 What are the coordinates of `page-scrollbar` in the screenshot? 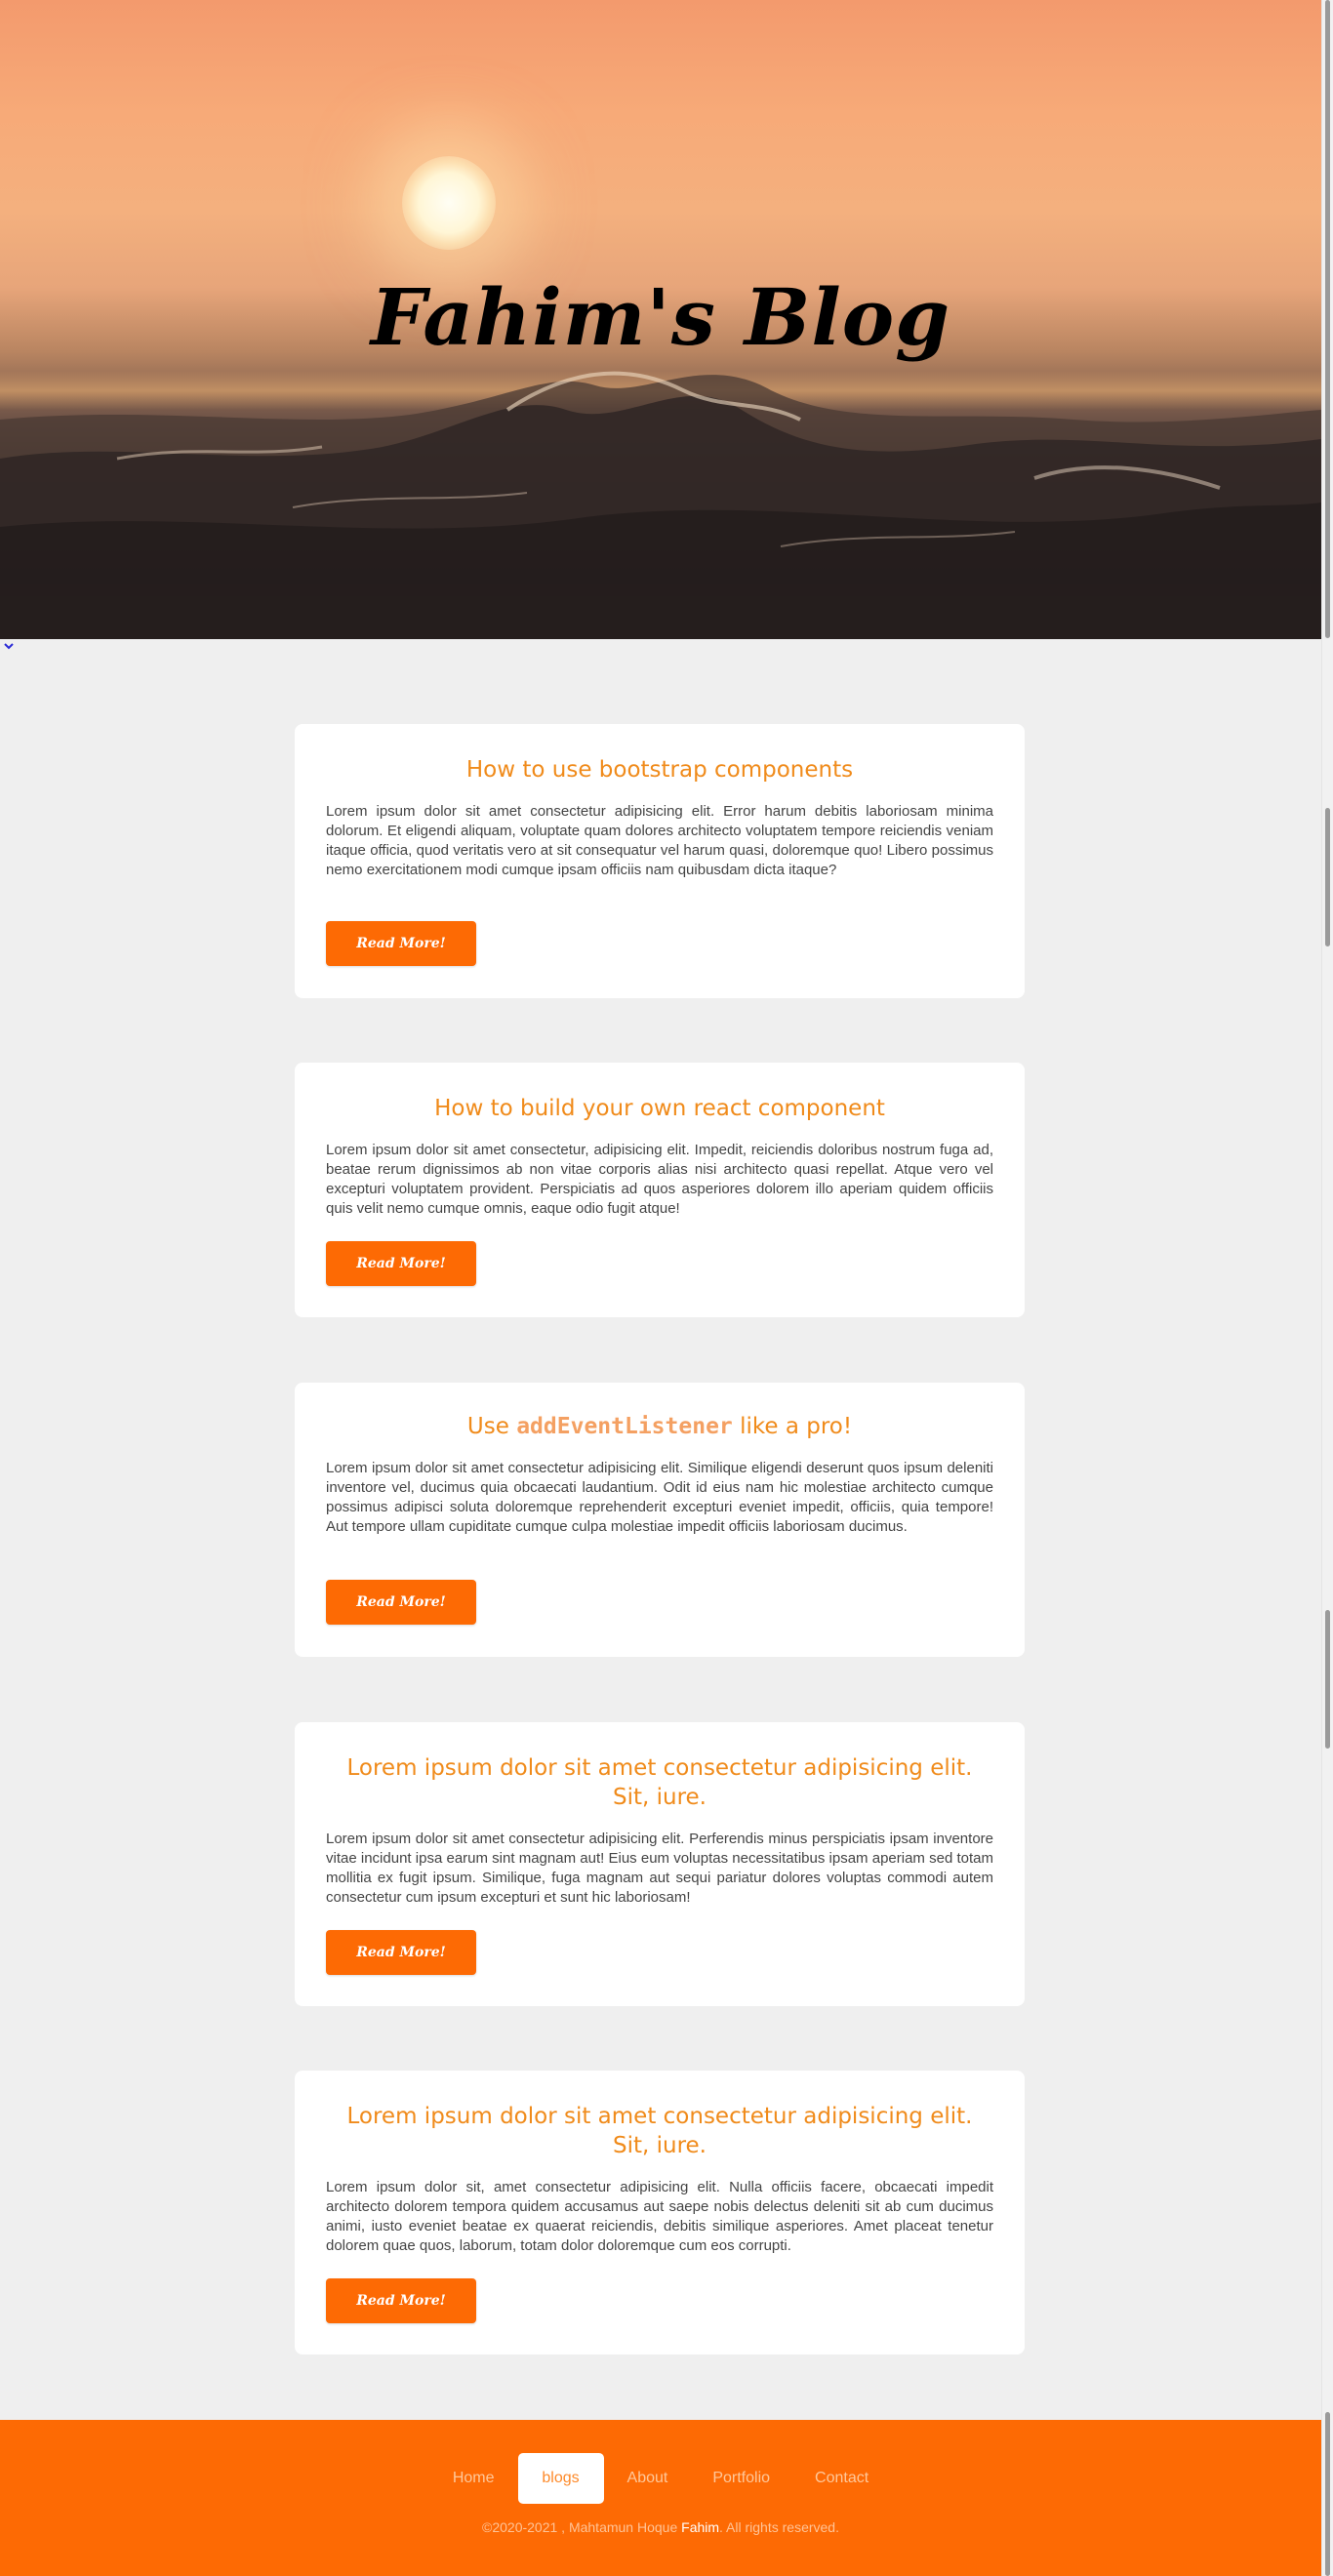 It's located at (1327, 1288).